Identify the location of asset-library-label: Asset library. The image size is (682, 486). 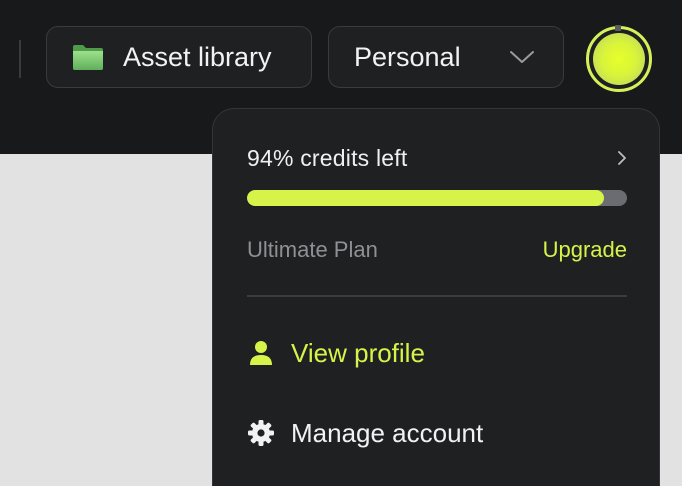
(197, 56).